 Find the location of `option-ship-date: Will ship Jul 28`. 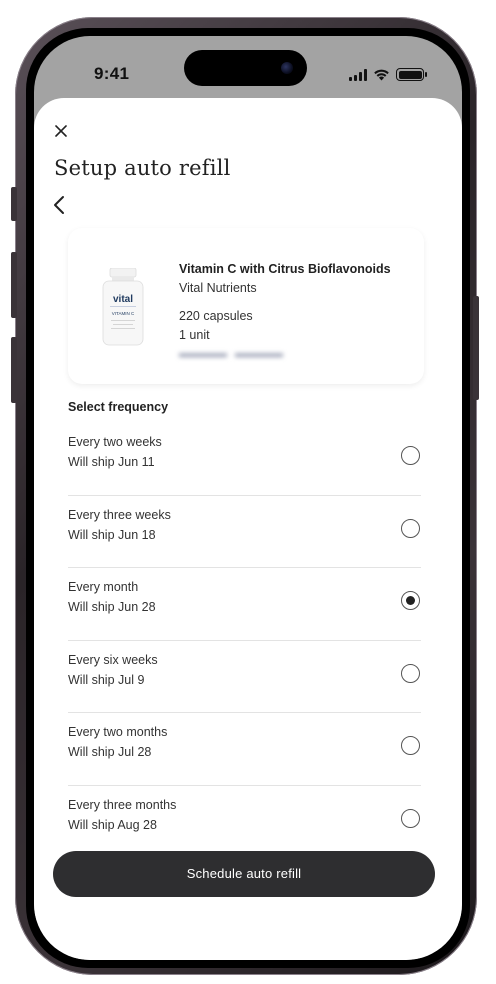

option-ship-date: Will ship Jul 28 is located at coordinates (110, 752).